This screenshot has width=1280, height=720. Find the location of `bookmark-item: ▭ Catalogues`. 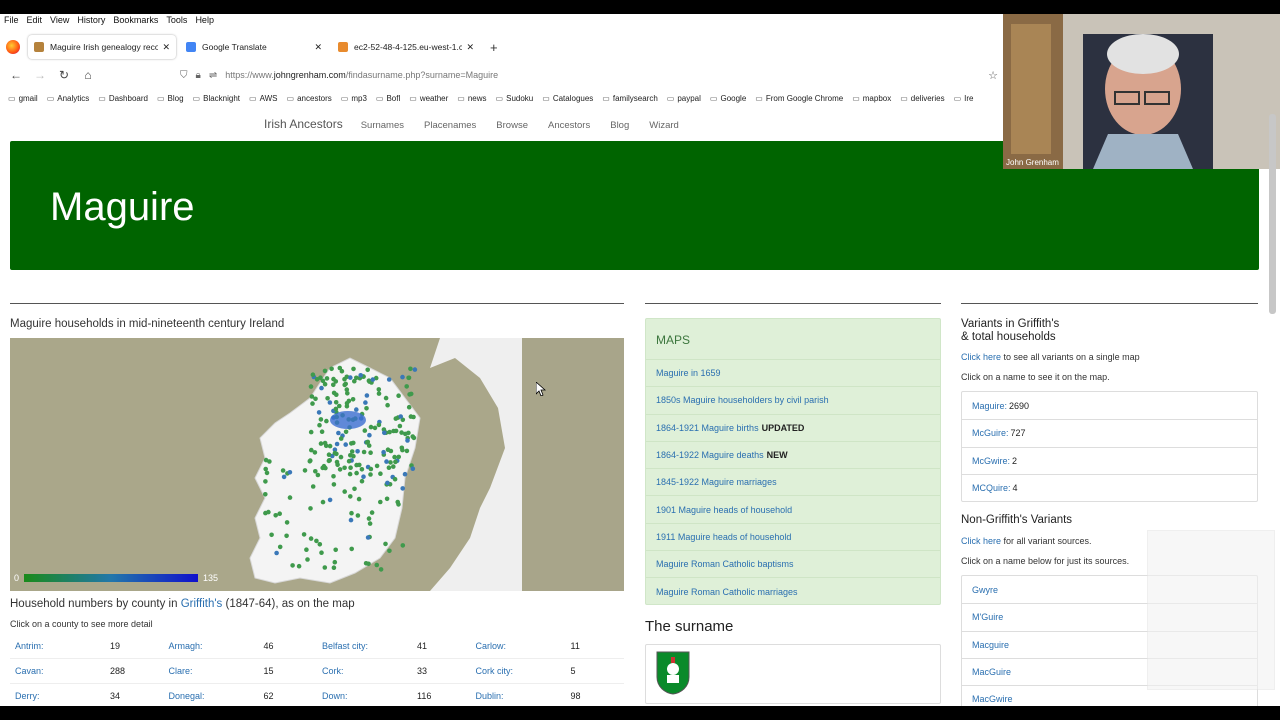

bookmark-item: ▭ Catalogues is located at coordinates (567, 98).